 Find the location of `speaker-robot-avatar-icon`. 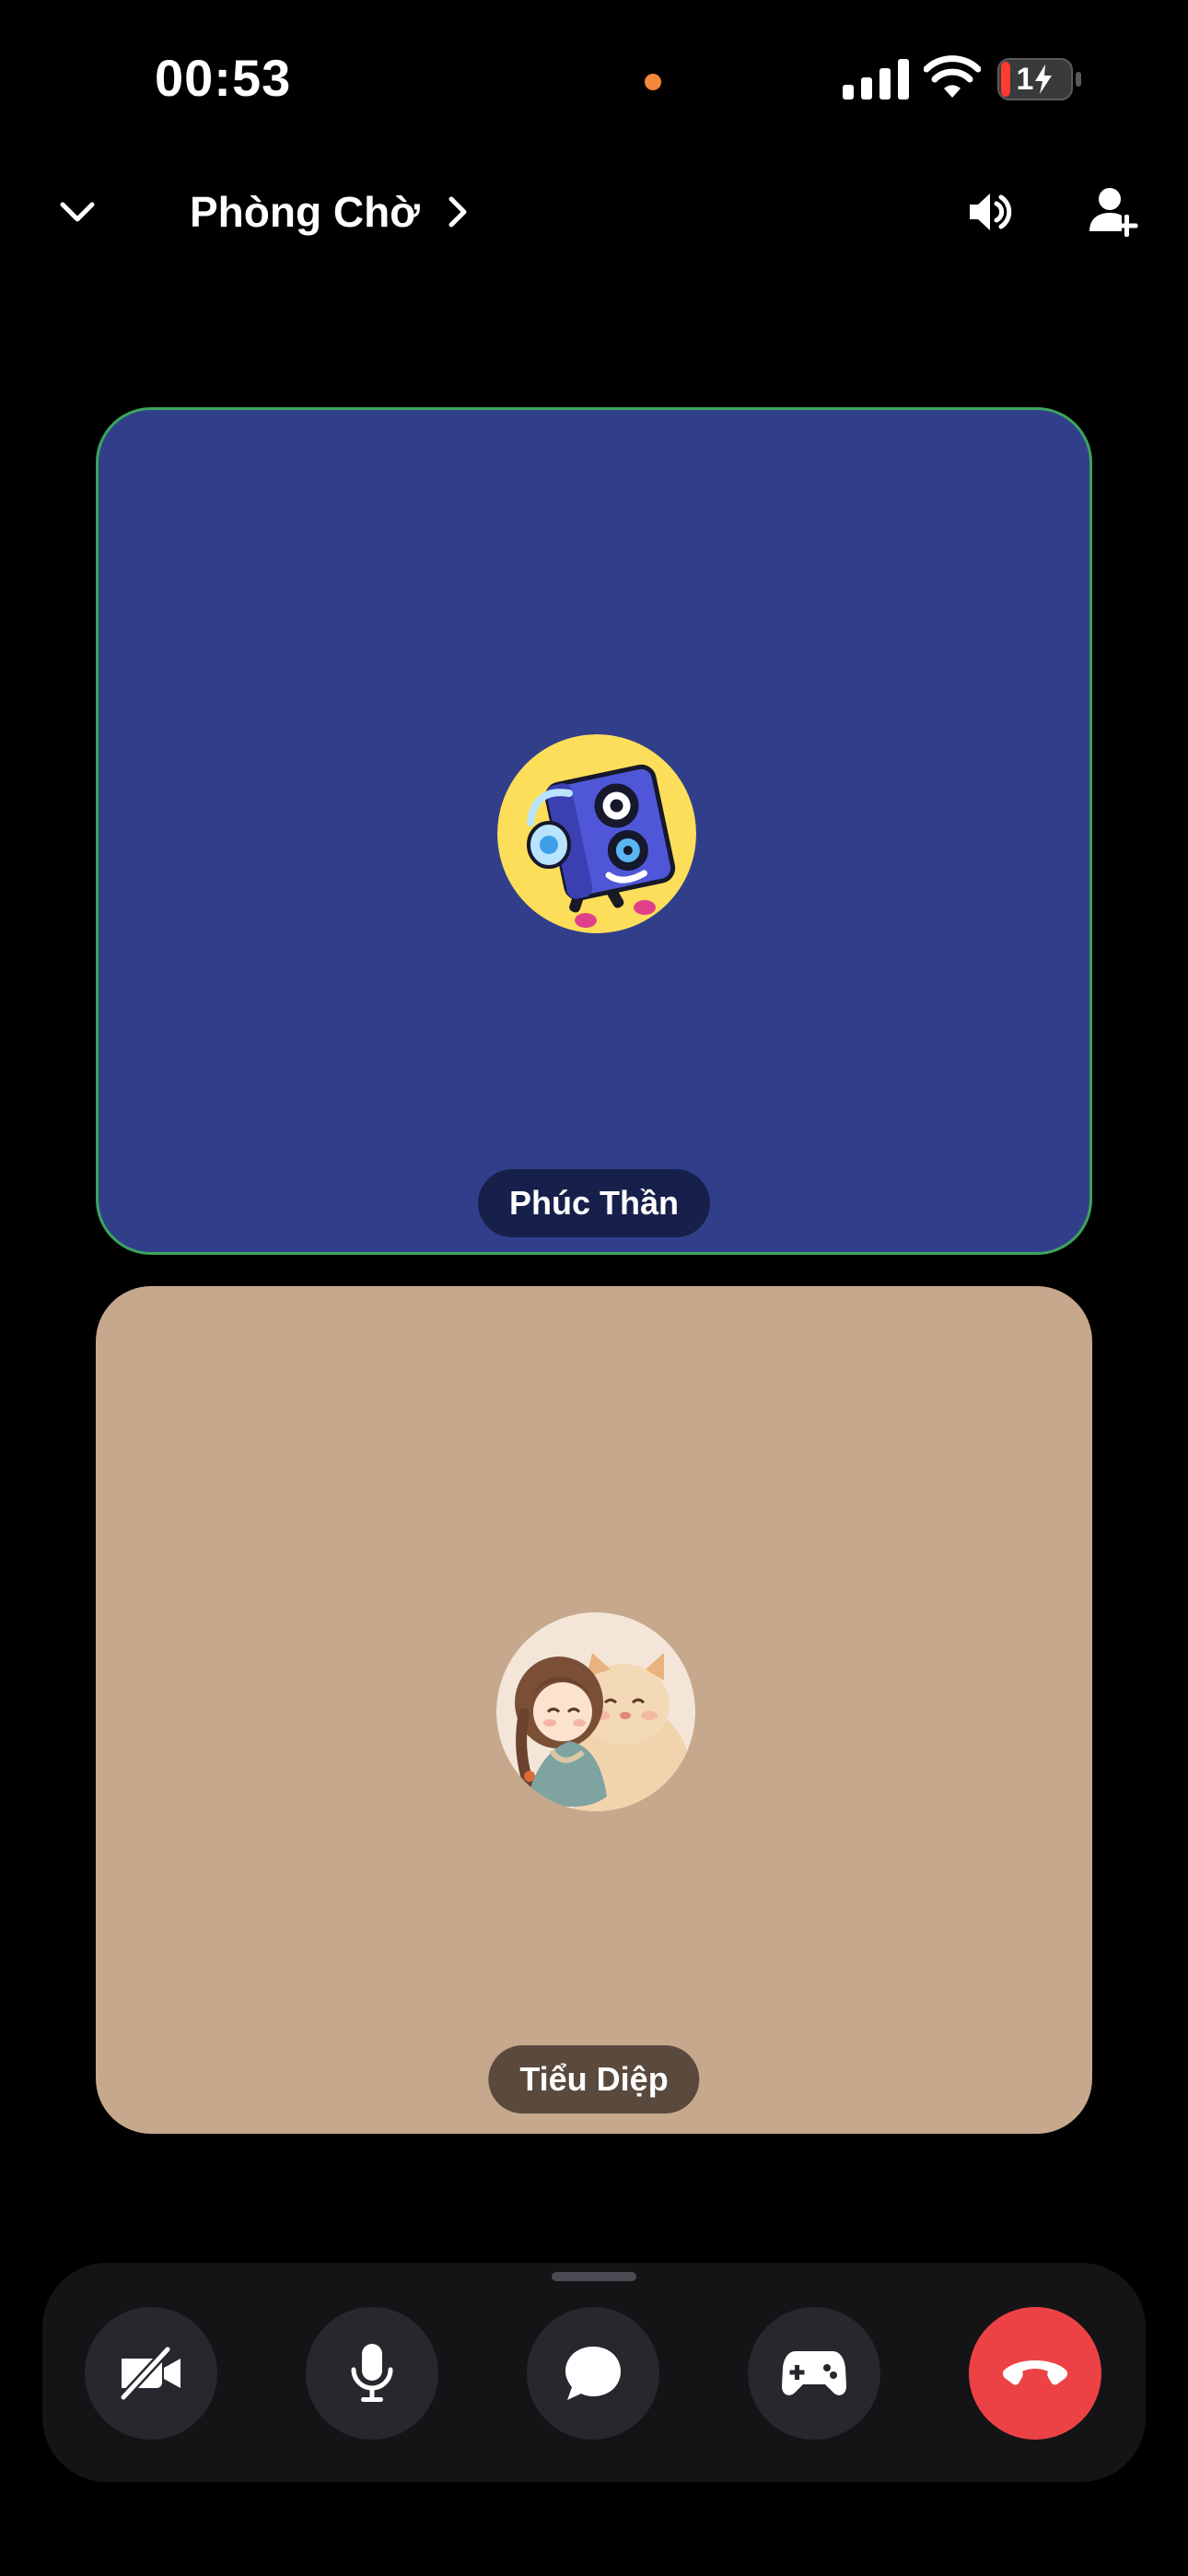

speaker-robot-avatar-icon is located at coordinates (596, 833).